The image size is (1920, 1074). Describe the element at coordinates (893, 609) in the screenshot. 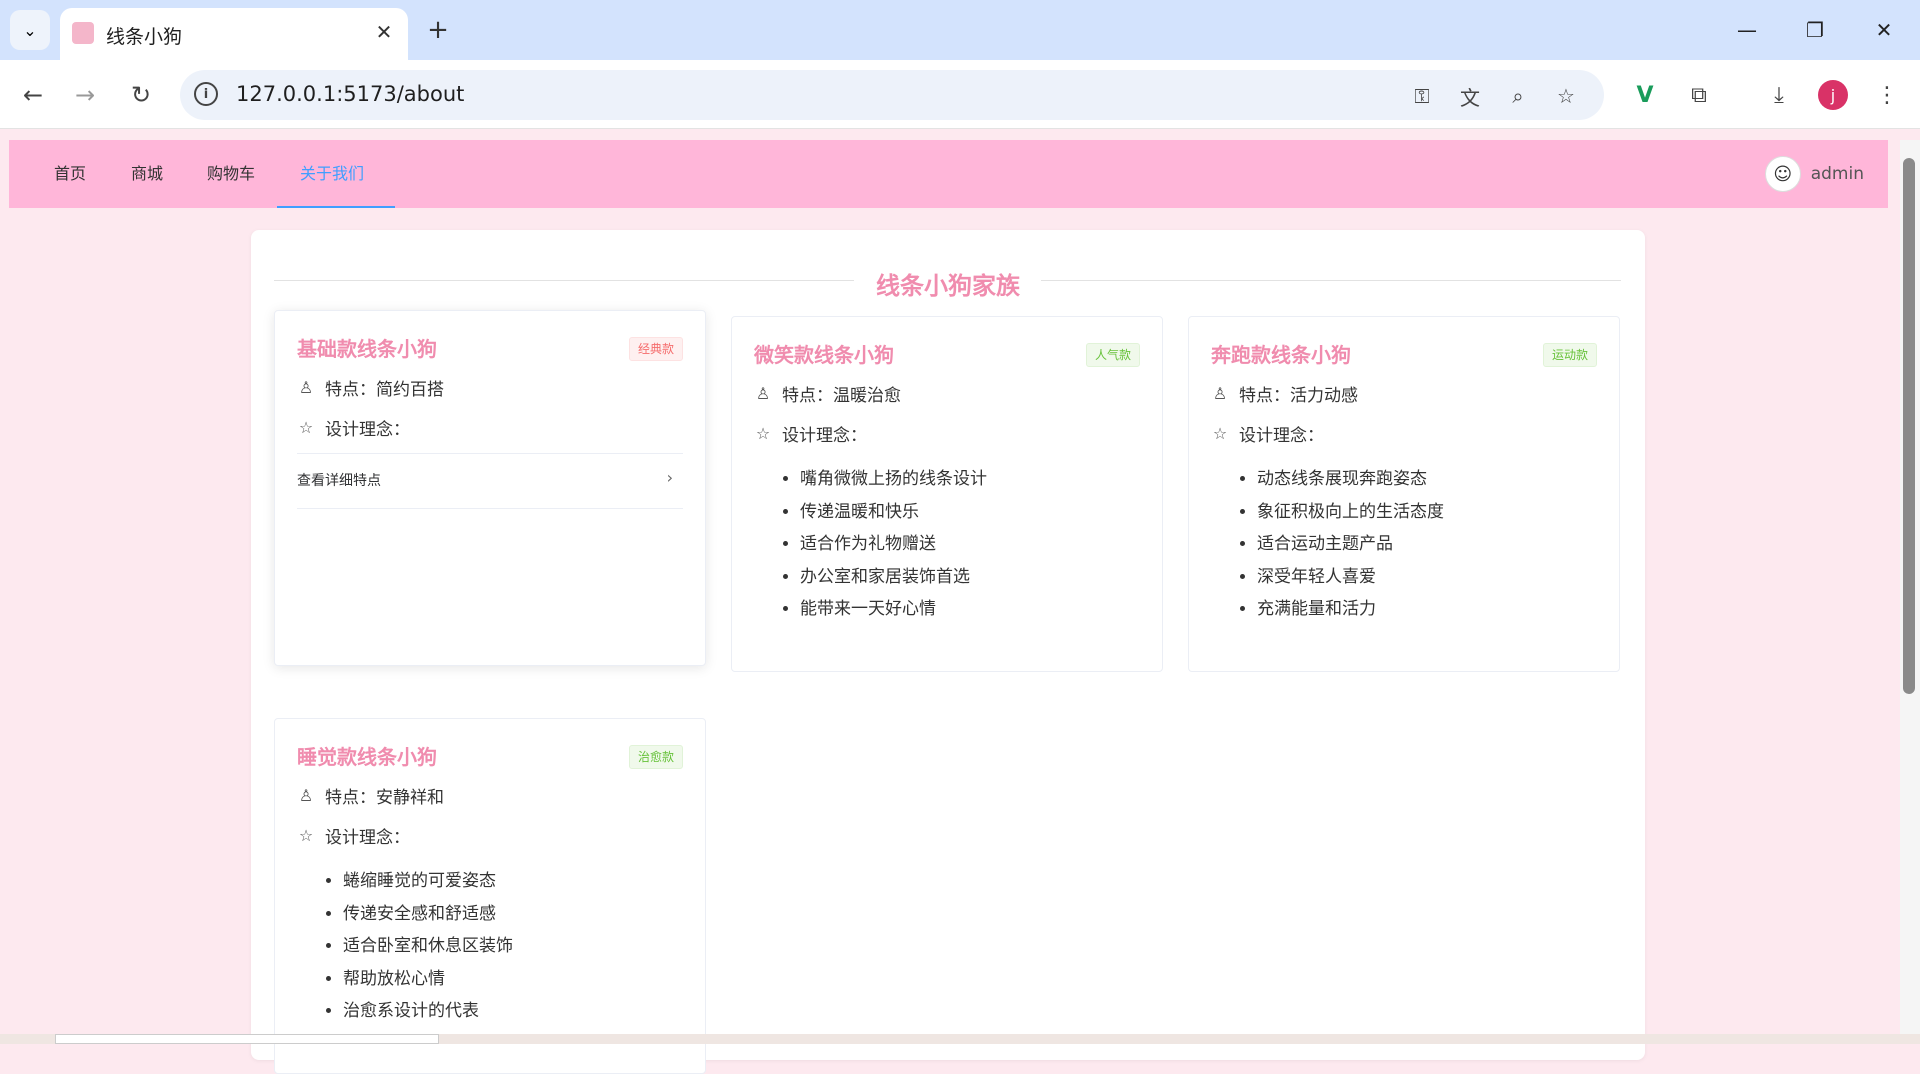

I see `list-item: 能带来一天好心情` at that location.